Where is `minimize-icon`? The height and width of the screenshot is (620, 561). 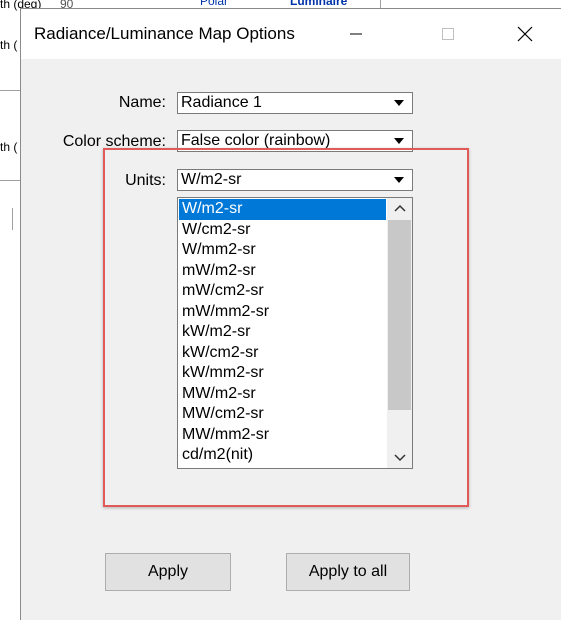
minimize-icon is located at coordinates (356, 34).